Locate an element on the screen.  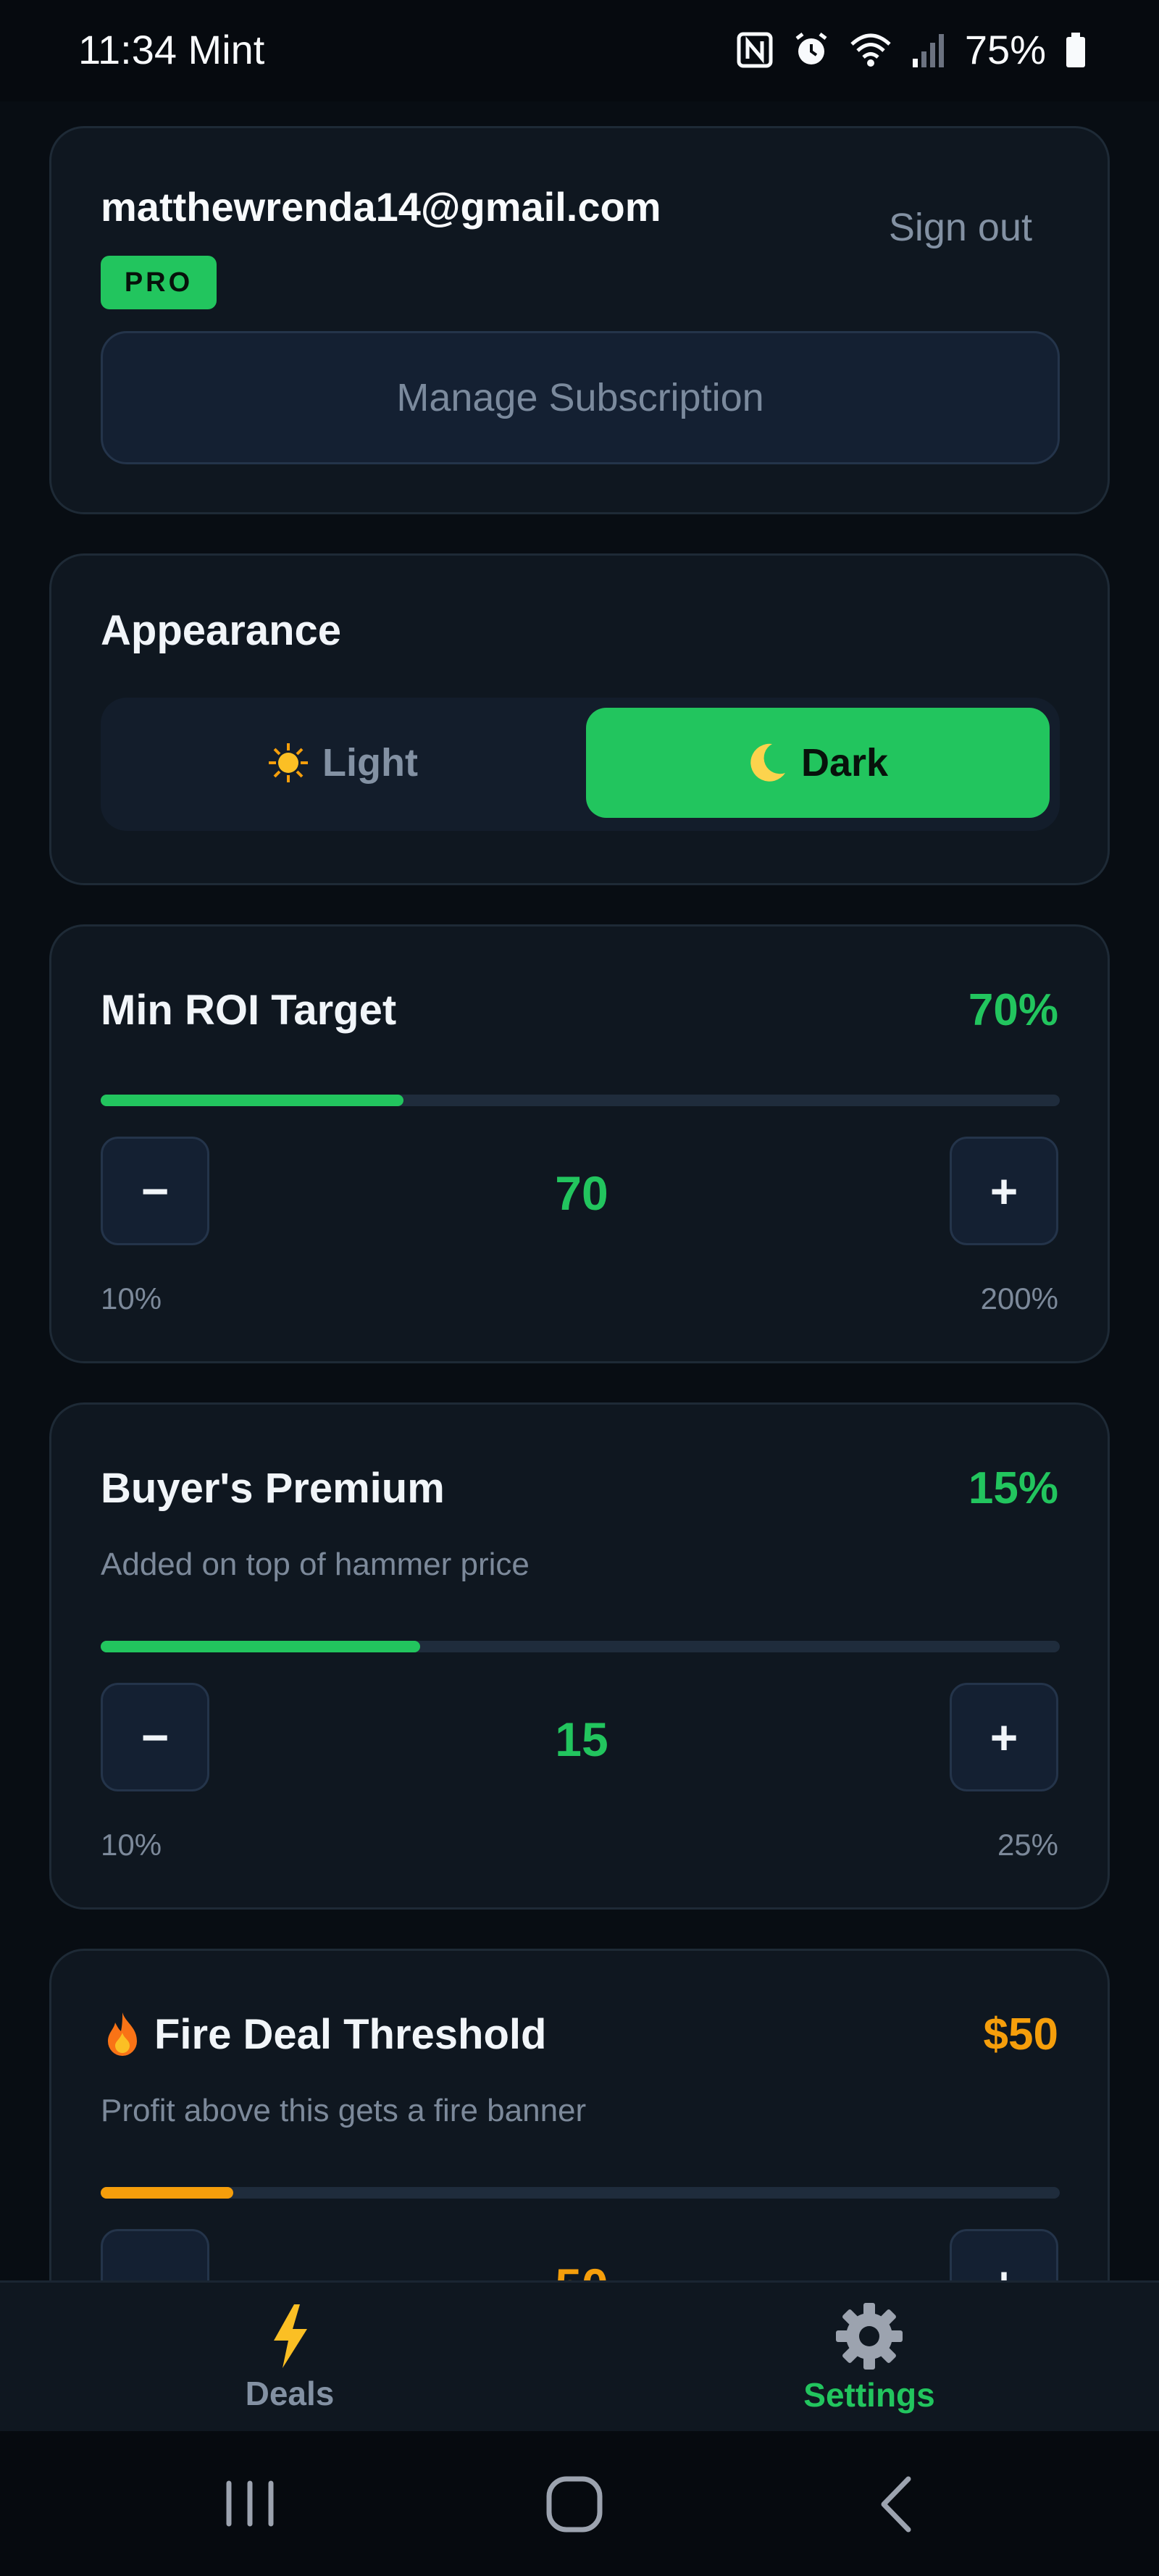
sign-out-button: Sign out is located at coordinates (960, 227).